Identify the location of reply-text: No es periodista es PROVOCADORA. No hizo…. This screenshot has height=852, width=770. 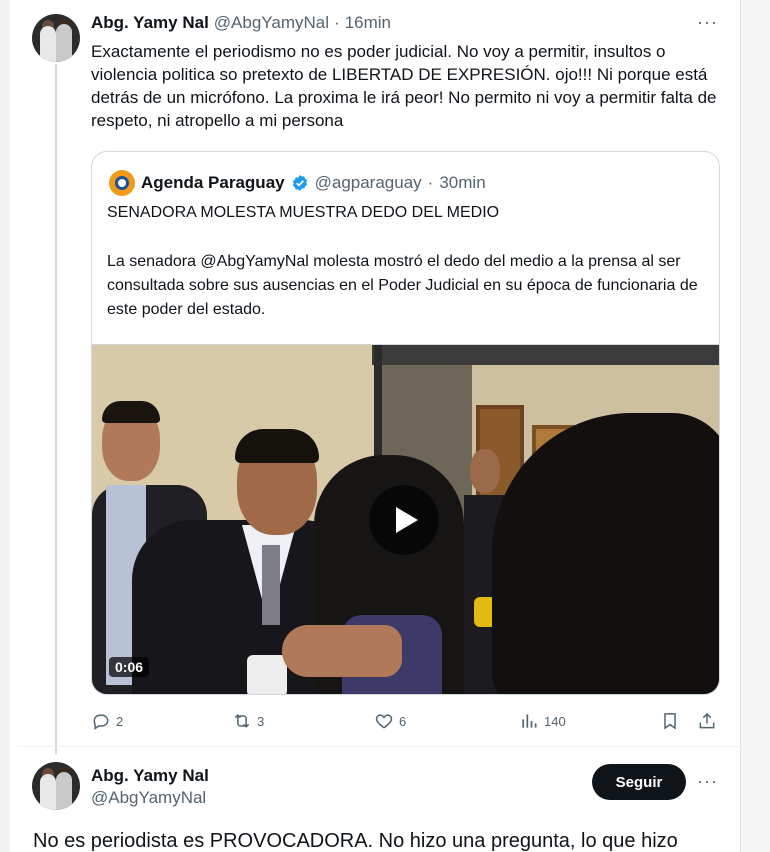
(355, 841).